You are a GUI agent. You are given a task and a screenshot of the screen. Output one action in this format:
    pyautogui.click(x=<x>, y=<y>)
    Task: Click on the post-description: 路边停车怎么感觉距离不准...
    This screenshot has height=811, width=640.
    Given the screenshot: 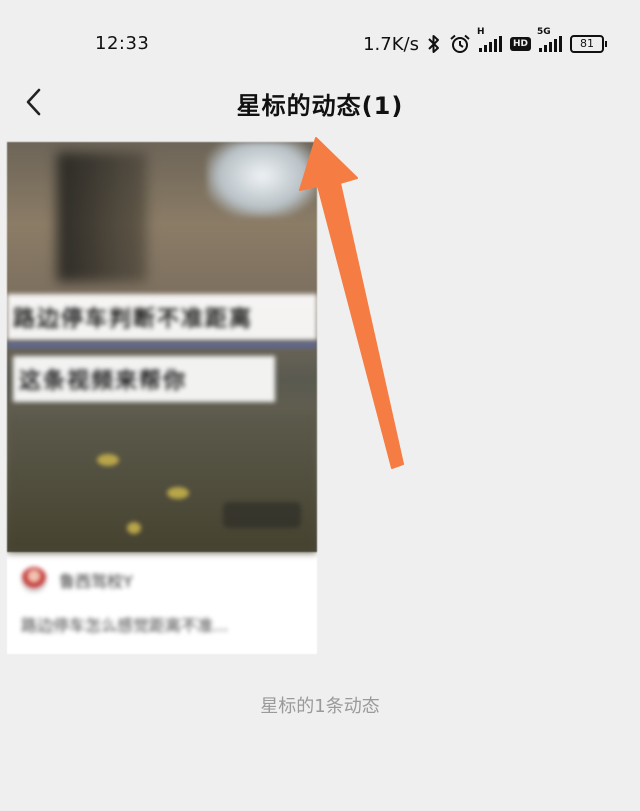 What is the action you would take?
    pyautogui.click(x=125, y=625)
    